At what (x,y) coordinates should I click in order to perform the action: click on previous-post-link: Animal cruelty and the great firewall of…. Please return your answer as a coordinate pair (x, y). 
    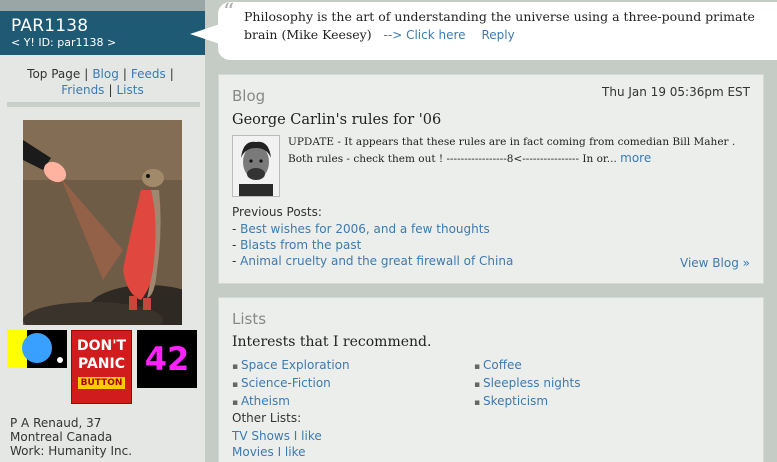
    Looking at the image, I should click on (376, 261).